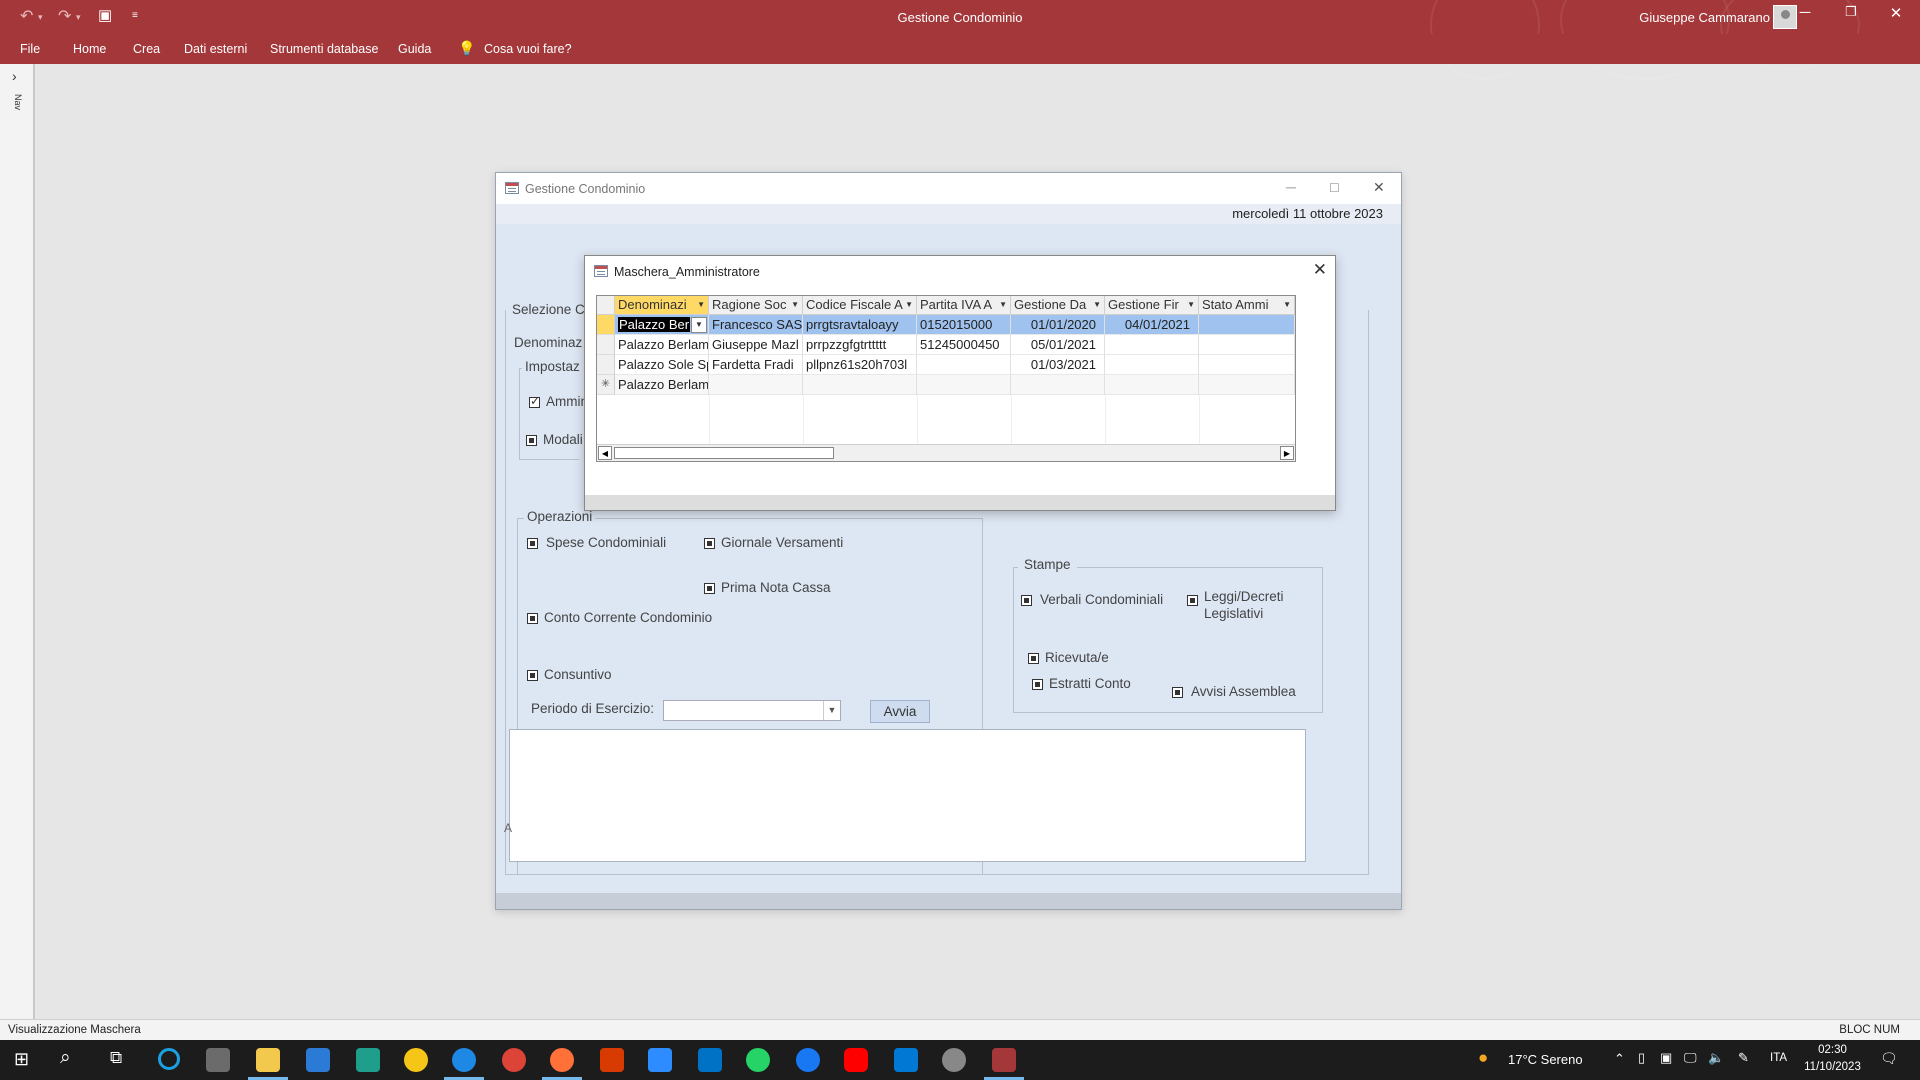  What do you see at coordinates (756, 365) in the screenshot?
I see `table-cell: Fardetta Fradi` at bounding box center [756, 365].